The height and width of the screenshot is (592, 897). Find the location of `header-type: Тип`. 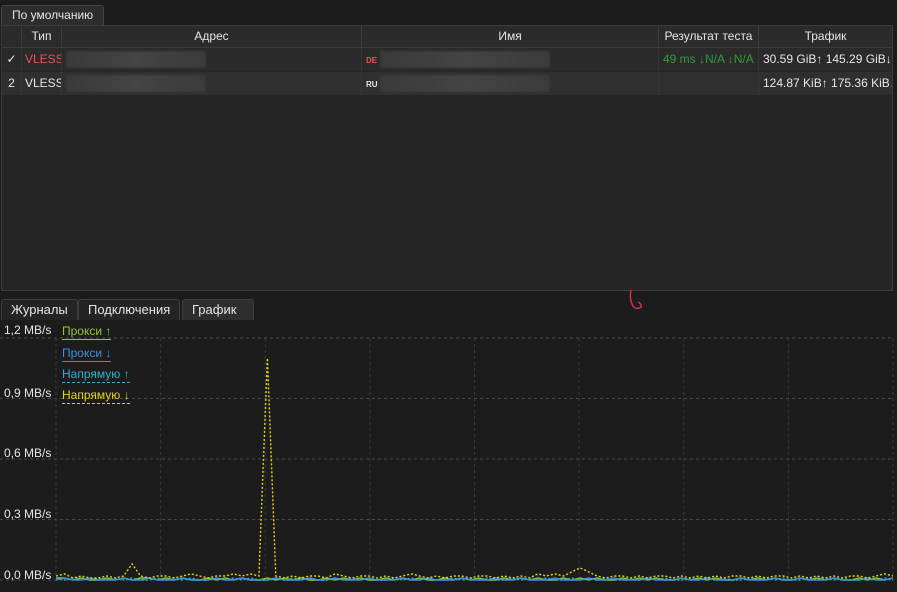

header-type: Тип is located at coordinates (42, 36).